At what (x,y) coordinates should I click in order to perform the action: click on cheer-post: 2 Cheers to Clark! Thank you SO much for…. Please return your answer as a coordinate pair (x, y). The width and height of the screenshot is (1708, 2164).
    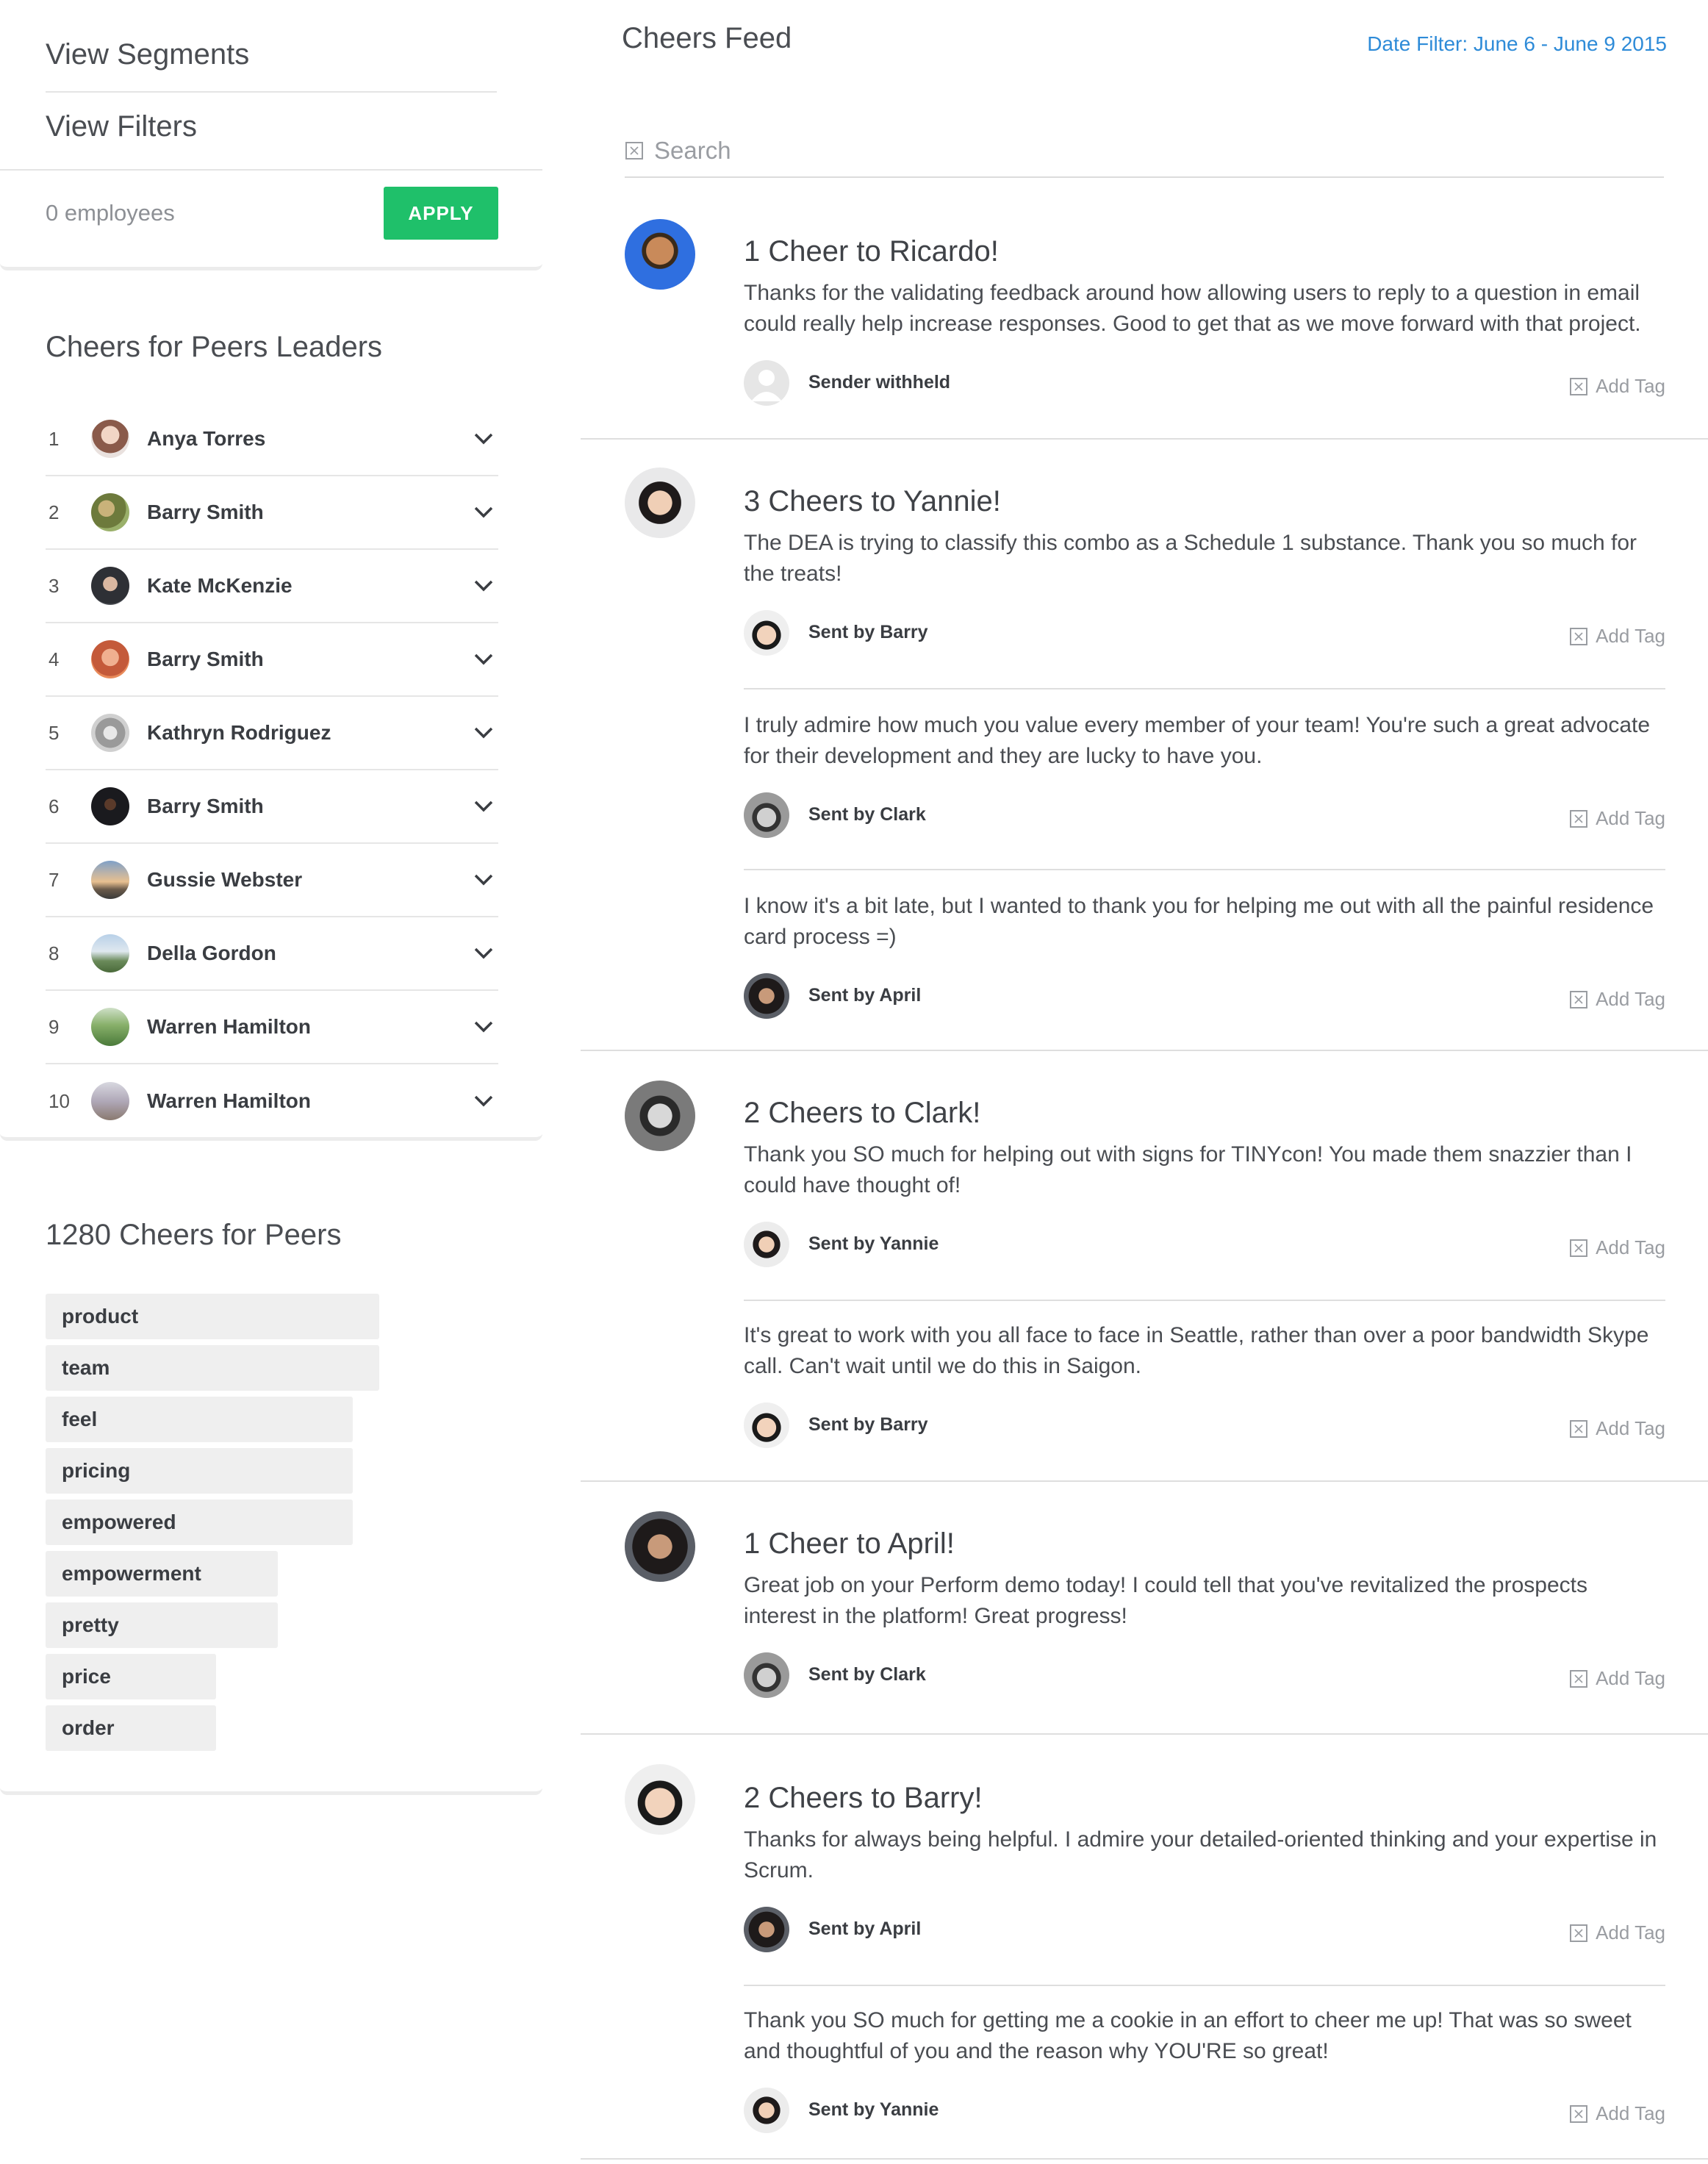
    Looking at the image, I should click on (1144, 1281).